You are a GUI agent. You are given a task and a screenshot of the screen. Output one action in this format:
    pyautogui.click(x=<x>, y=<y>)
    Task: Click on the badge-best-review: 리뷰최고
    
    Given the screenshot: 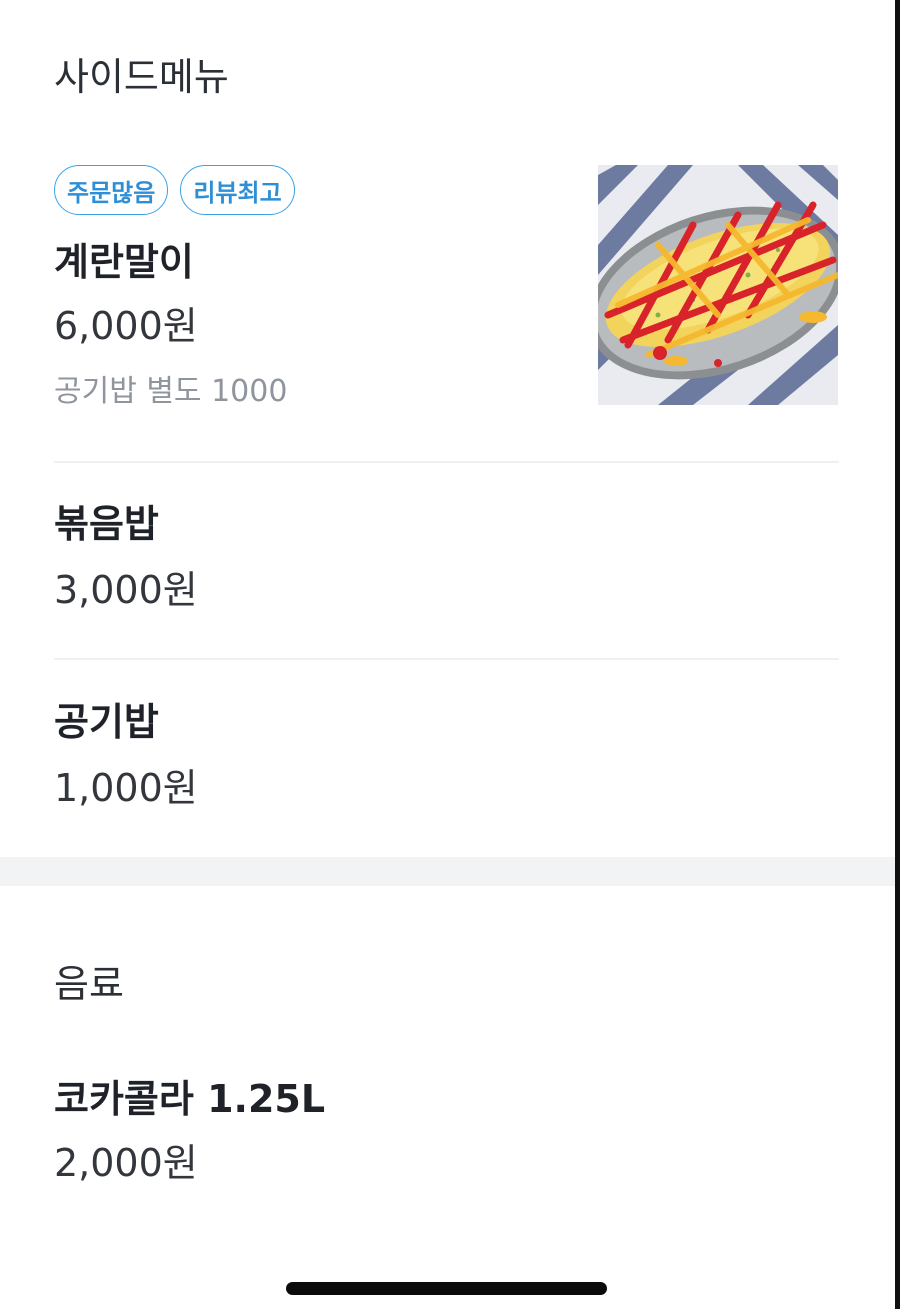 What is the action you would take?
    pyautogui.click(x=237, y=190)
    